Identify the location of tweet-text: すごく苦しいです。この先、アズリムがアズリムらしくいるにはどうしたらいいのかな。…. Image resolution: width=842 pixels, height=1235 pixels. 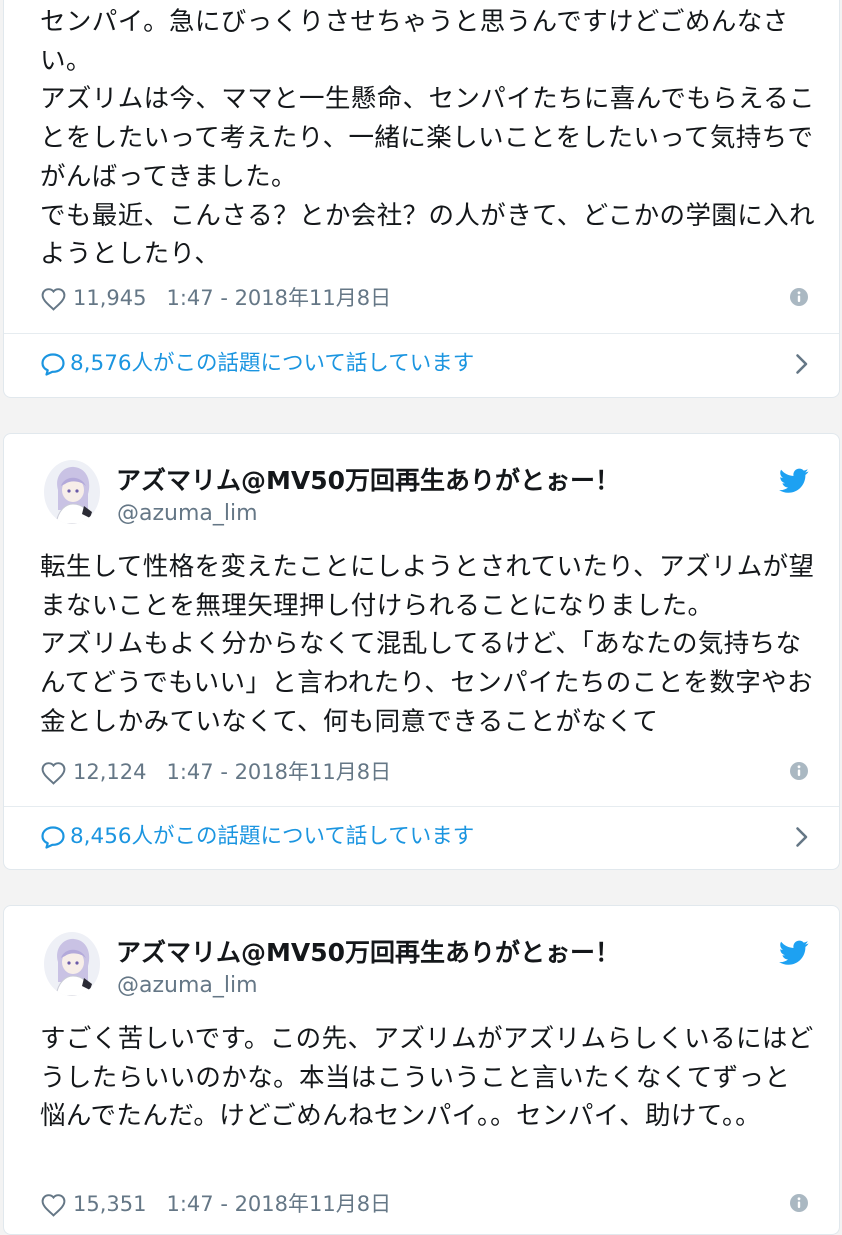
(427, 1078).